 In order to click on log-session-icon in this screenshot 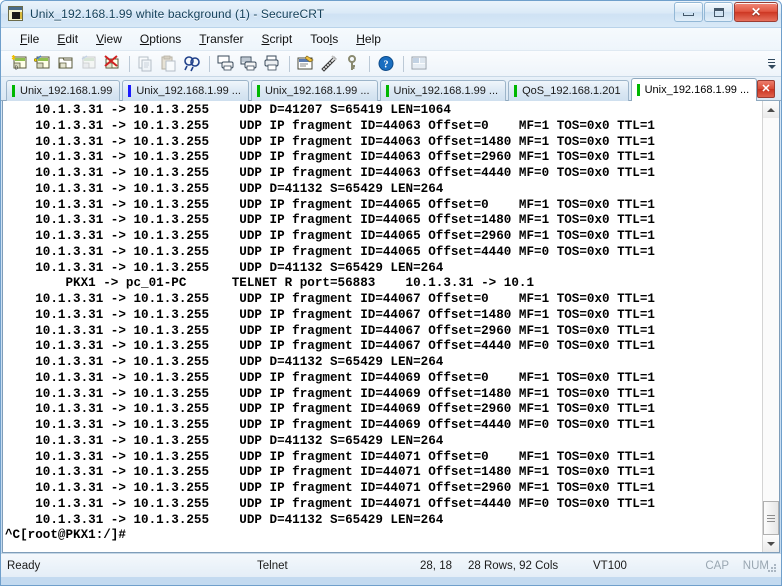, I will do `click(249, 64)`.